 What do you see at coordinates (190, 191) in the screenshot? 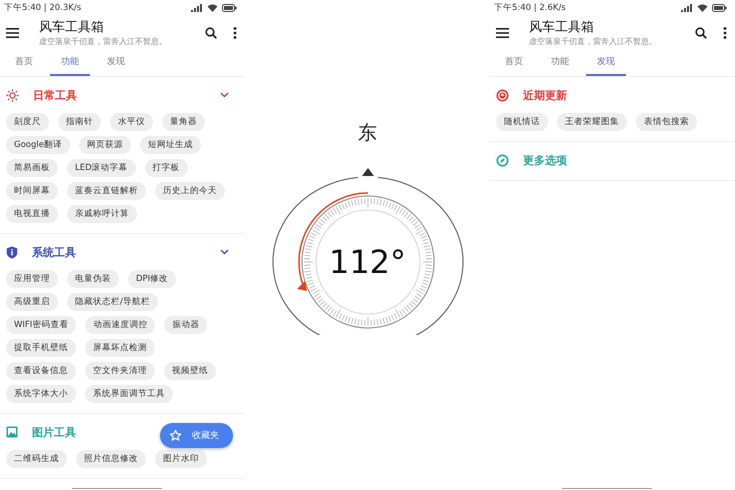
I see `tool-chip: 历史上的今天` at bounding box center [190, 191].